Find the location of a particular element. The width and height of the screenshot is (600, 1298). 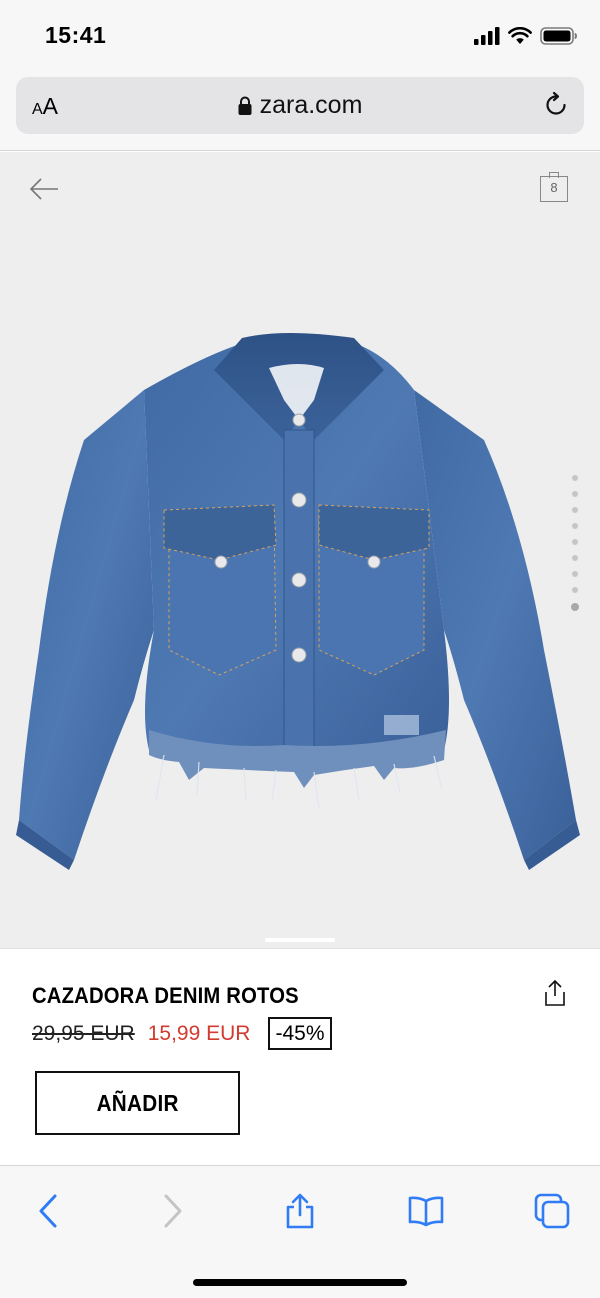

price-row: 29,95 EUR 15,99 EUR -45% is located at coordinates (182, 1033).